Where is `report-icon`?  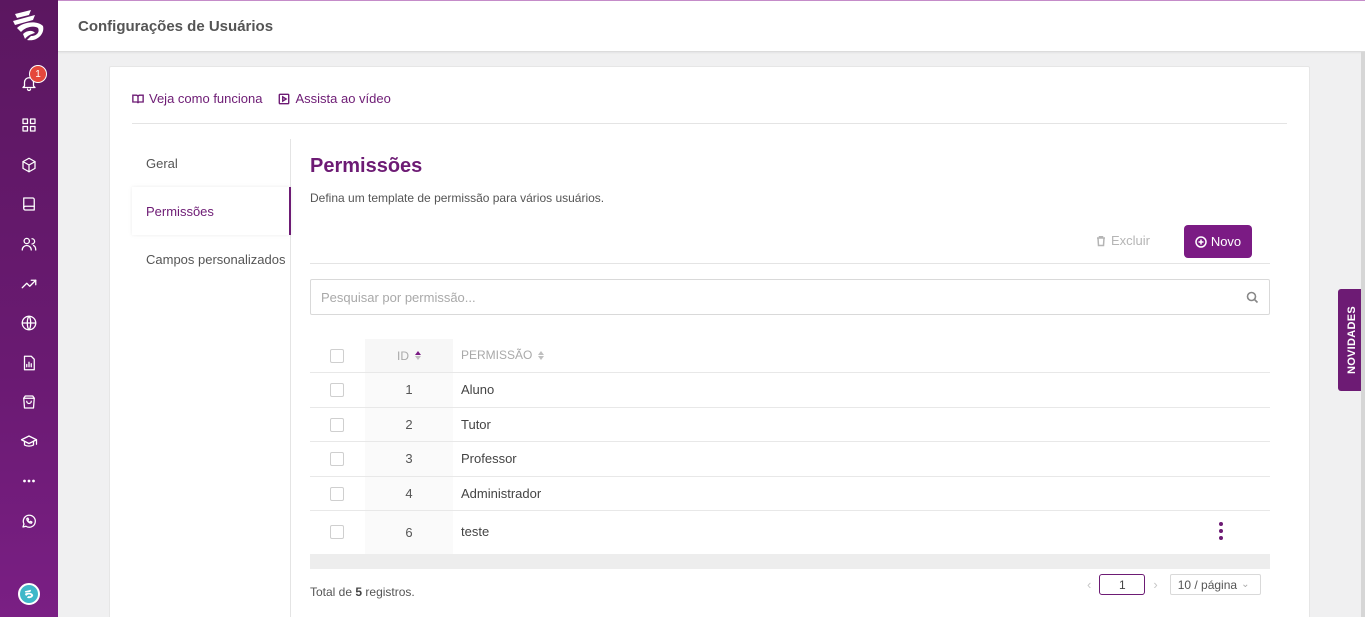
report-icon is located at coordinates (29, 363).